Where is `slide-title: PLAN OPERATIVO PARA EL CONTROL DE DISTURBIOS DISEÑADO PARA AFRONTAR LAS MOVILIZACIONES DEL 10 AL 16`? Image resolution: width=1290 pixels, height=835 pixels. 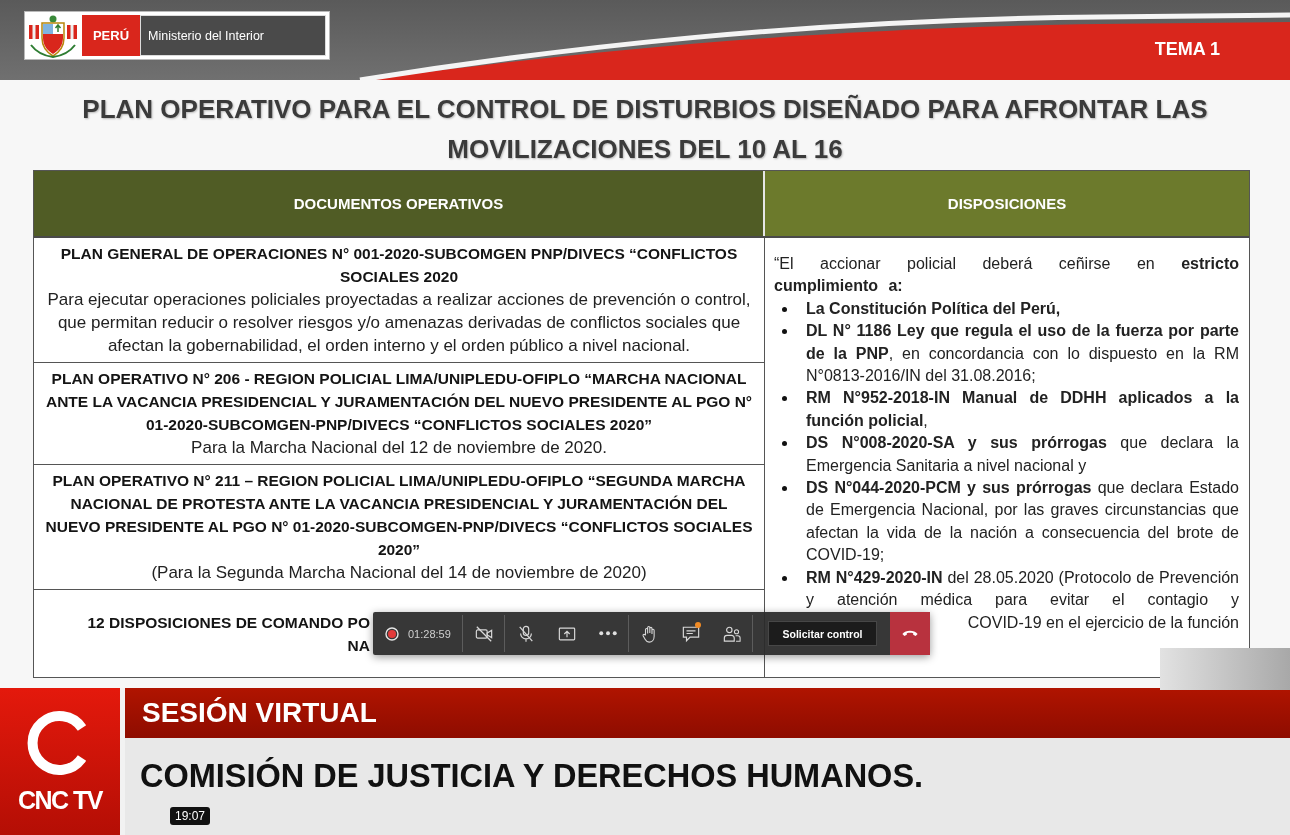 slide-title: PLAN OPERATIVO PARA EL CONTROL DE DISTURBIOS DISEÑADO PARA AFRONTAR LAS MOVILIZACIONES DEL 10 AL 16 is located at coordinates (645, 129).